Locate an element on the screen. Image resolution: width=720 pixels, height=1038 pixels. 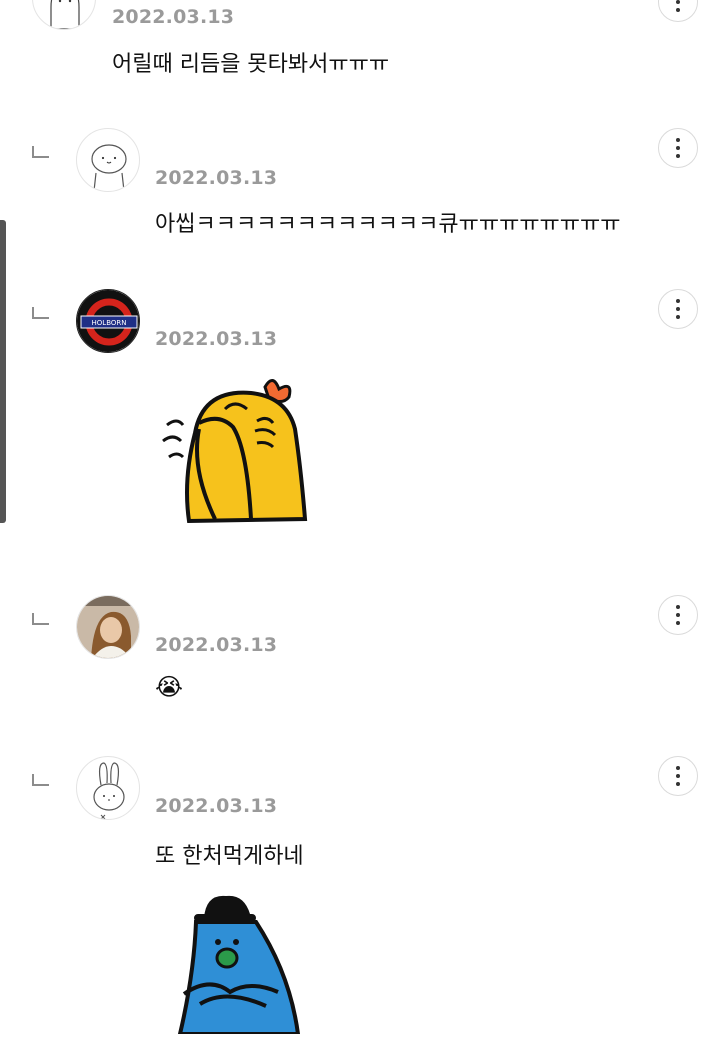
holborn-badge-text: HOLBORN is located at coordinates (109, 323).